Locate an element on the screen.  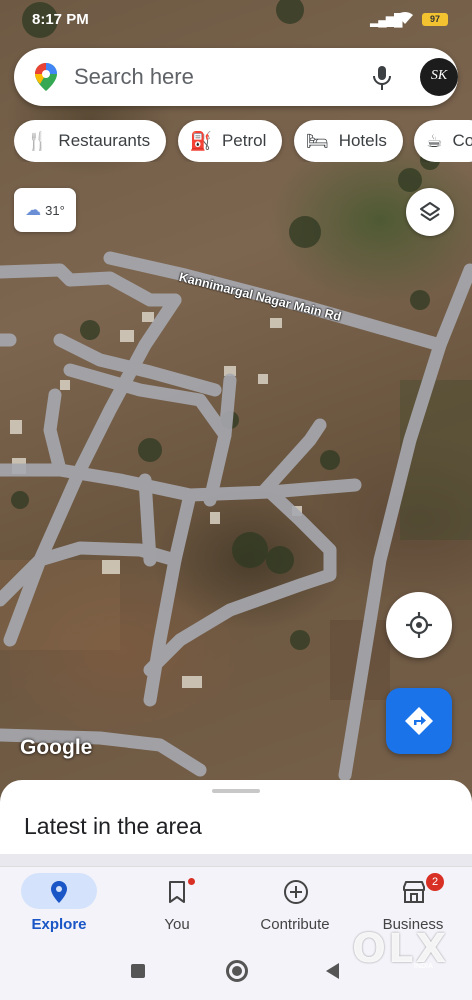
nav-label: Contribute is located at coordinates (295, 924).